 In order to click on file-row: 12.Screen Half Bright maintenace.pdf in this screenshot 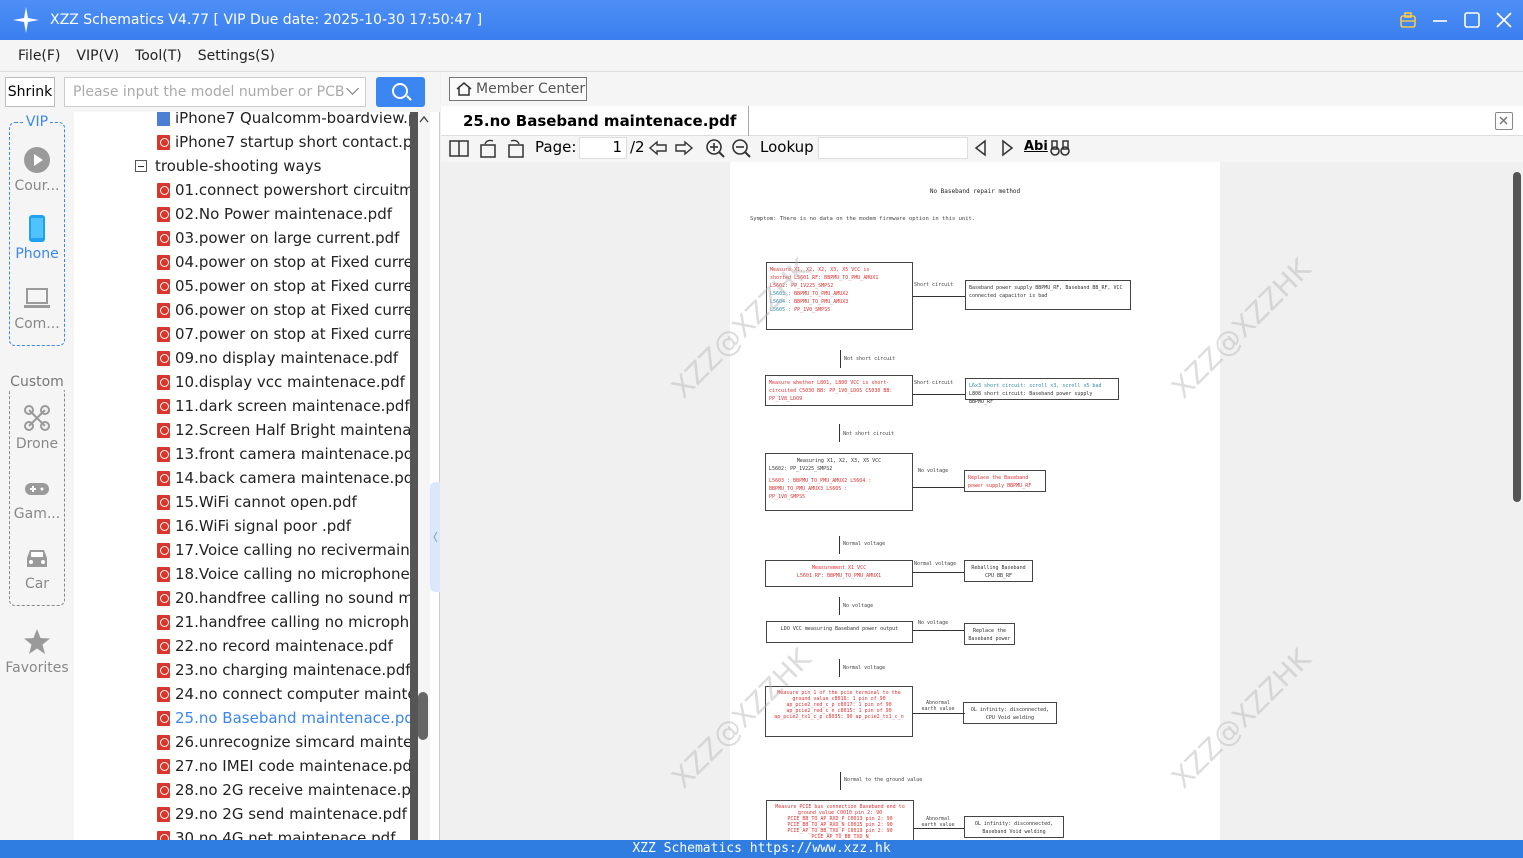, I will do `click(283, 430)`.